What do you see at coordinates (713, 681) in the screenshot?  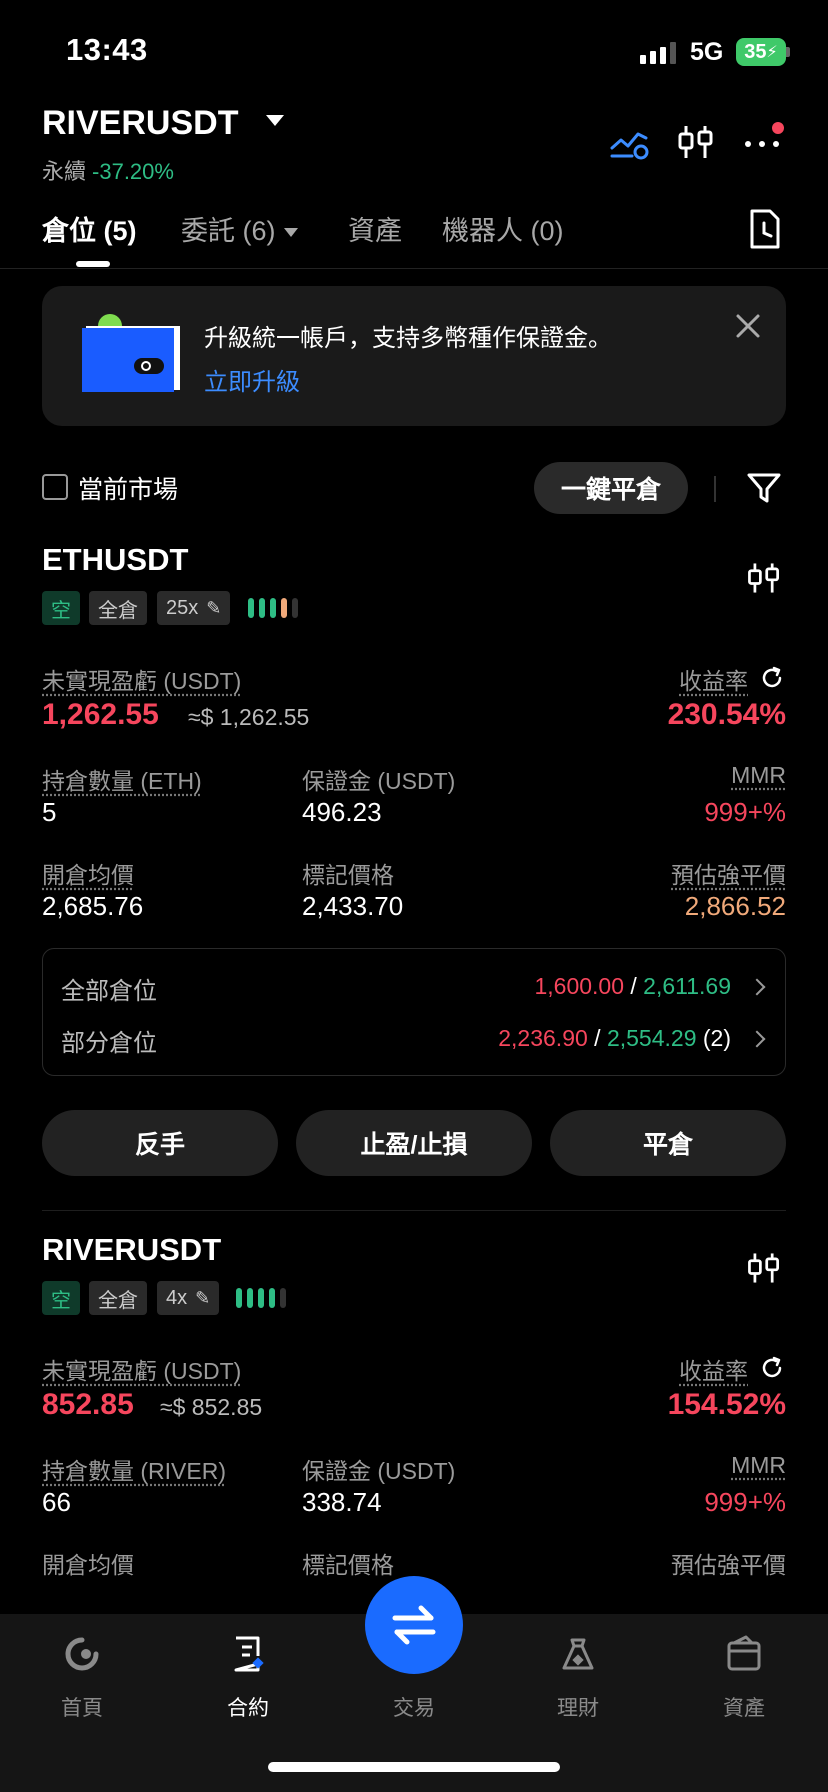 I see `roe-label: 收益率` at bounding box center [713, 681].